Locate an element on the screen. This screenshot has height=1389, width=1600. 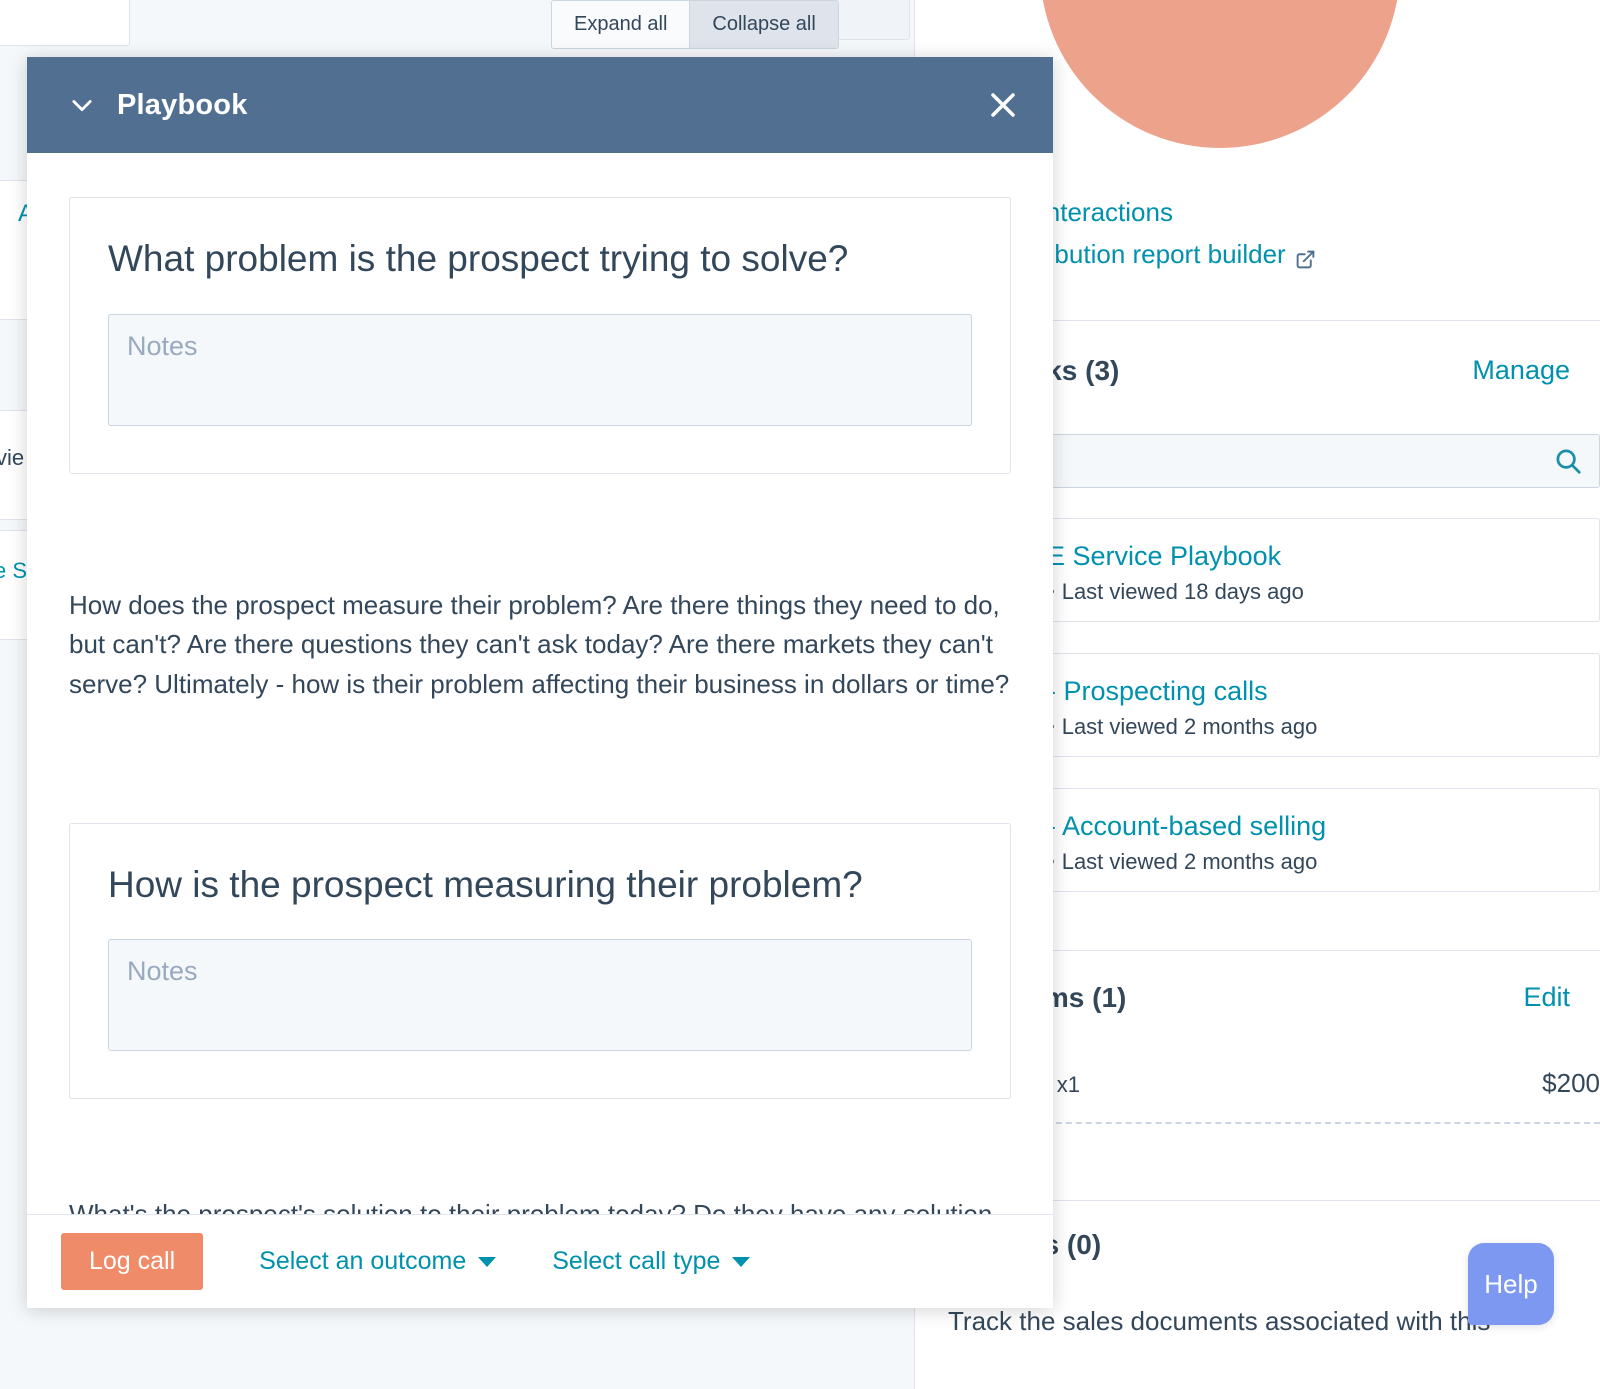
line-item-dashed-separator is located at coordinates (1308, 1123).